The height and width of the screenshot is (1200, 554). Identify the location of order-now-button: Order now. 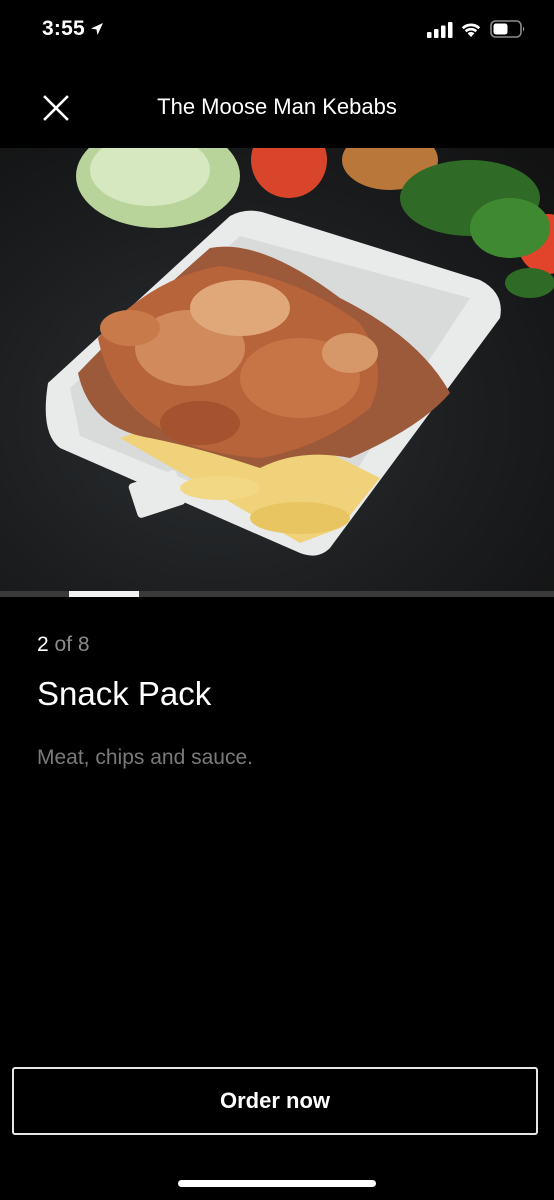
(275, 1101).